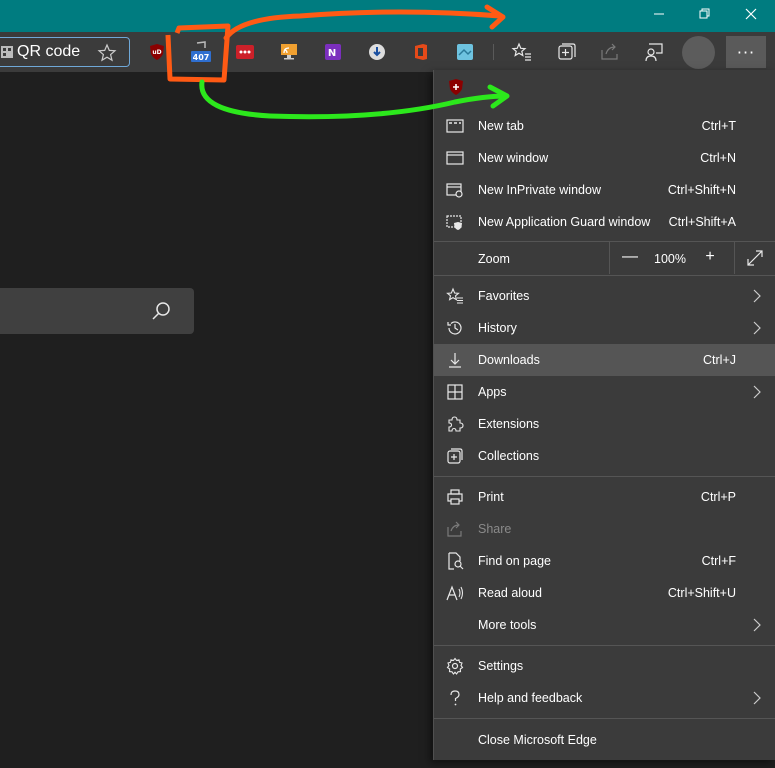  I want to click on menu-item-shortcut: Ctrl+Shift+U, so click(701, 593).